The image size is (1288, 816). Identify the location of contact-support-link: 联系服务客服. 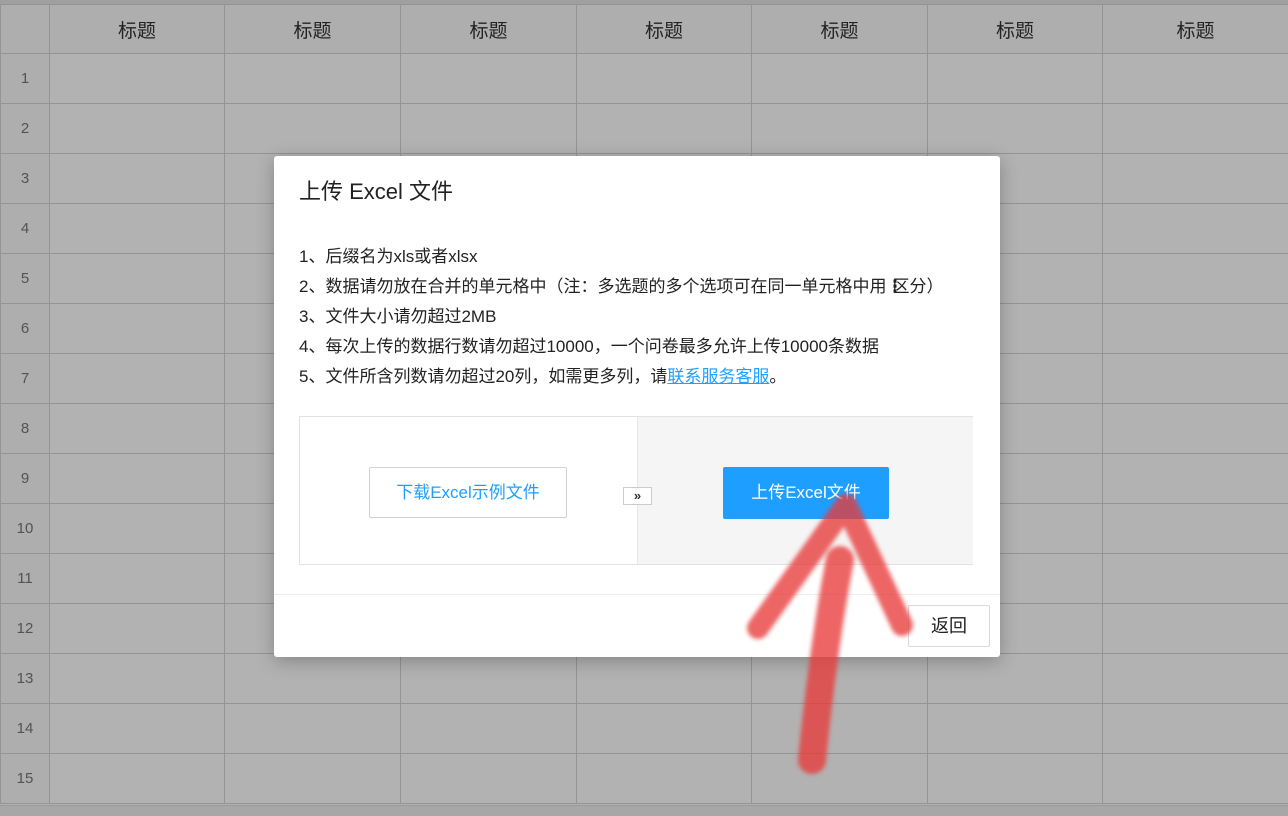
(718, 376).